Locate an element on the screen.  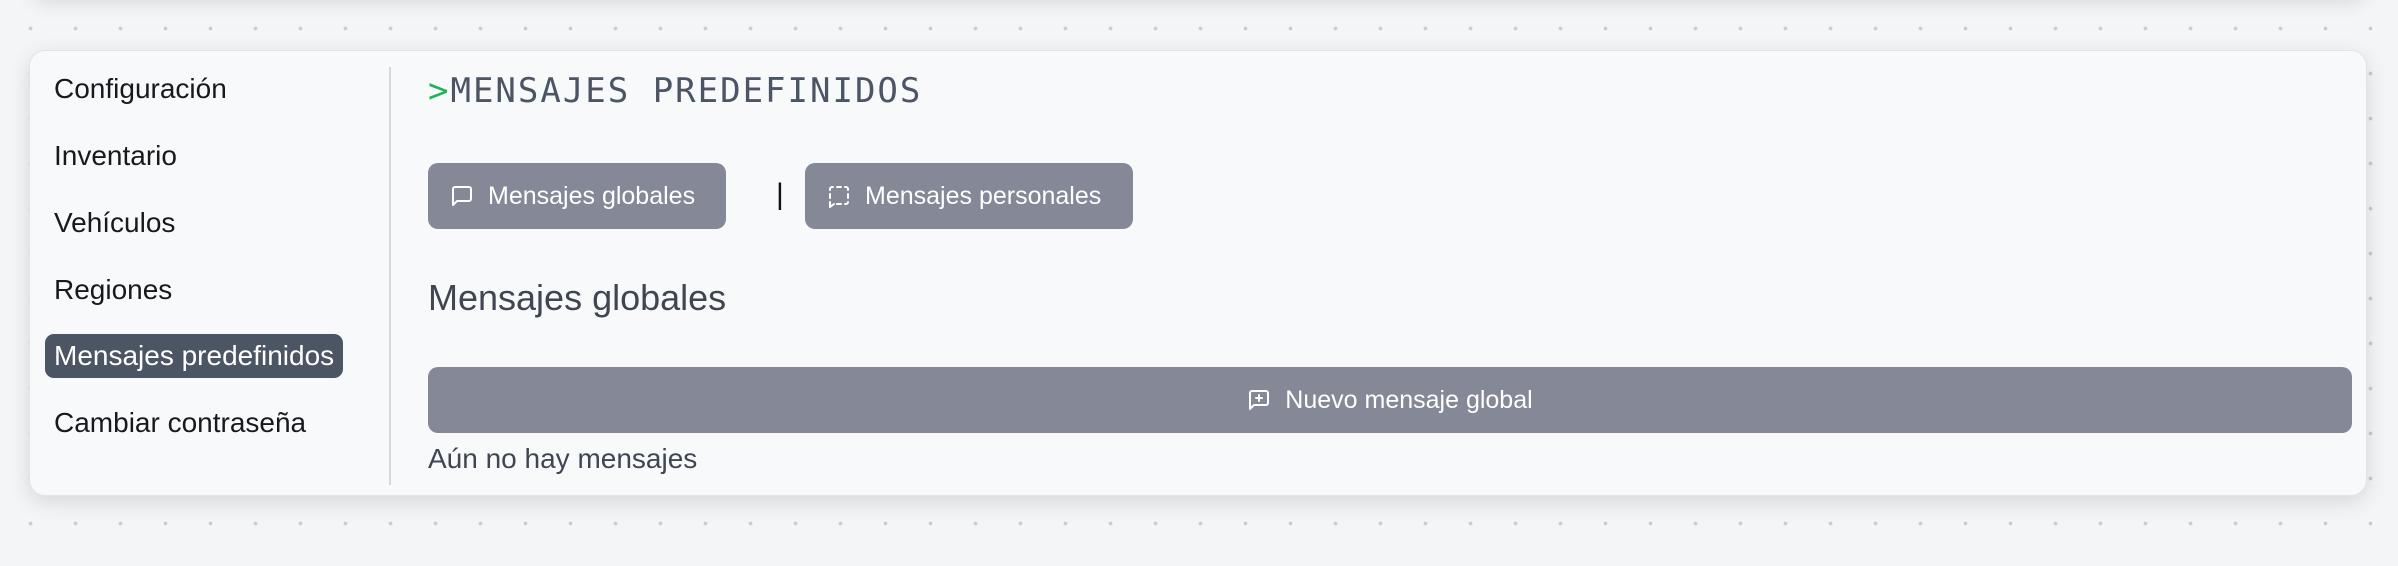
empty-state-text: Aún no hay mensajes is located at coordinates (563, 458).